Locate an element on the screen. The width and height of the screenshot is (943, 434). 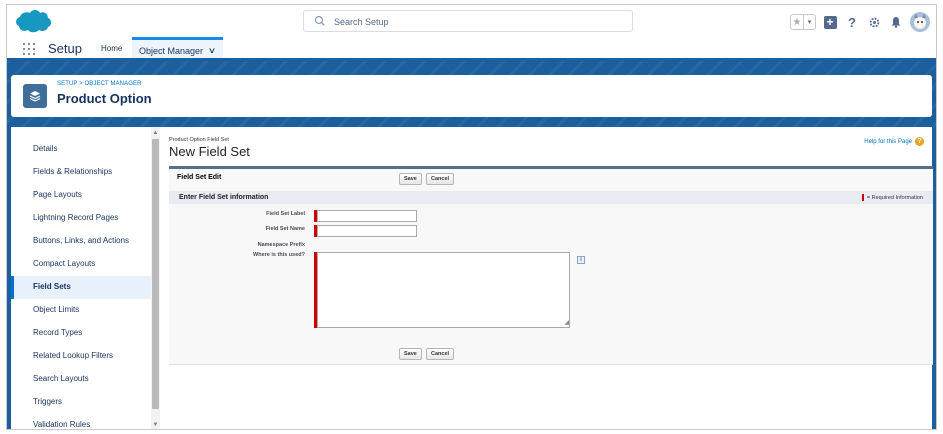
namespace-prefix-label: Namespace Prefix is located at coordinates (281, 245).